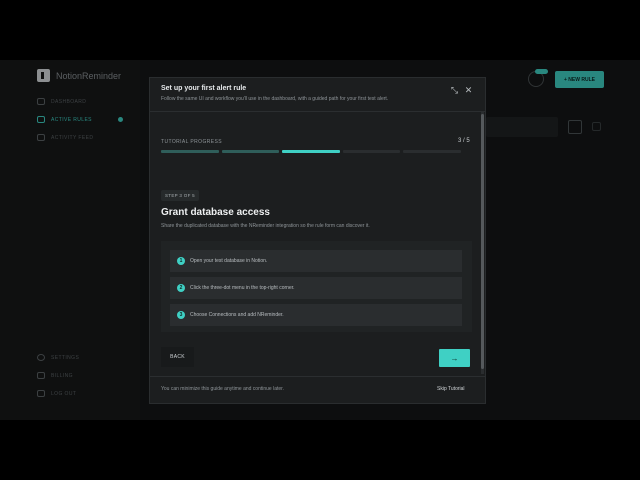  I want to click on step-number: 2, so click(181, 288).